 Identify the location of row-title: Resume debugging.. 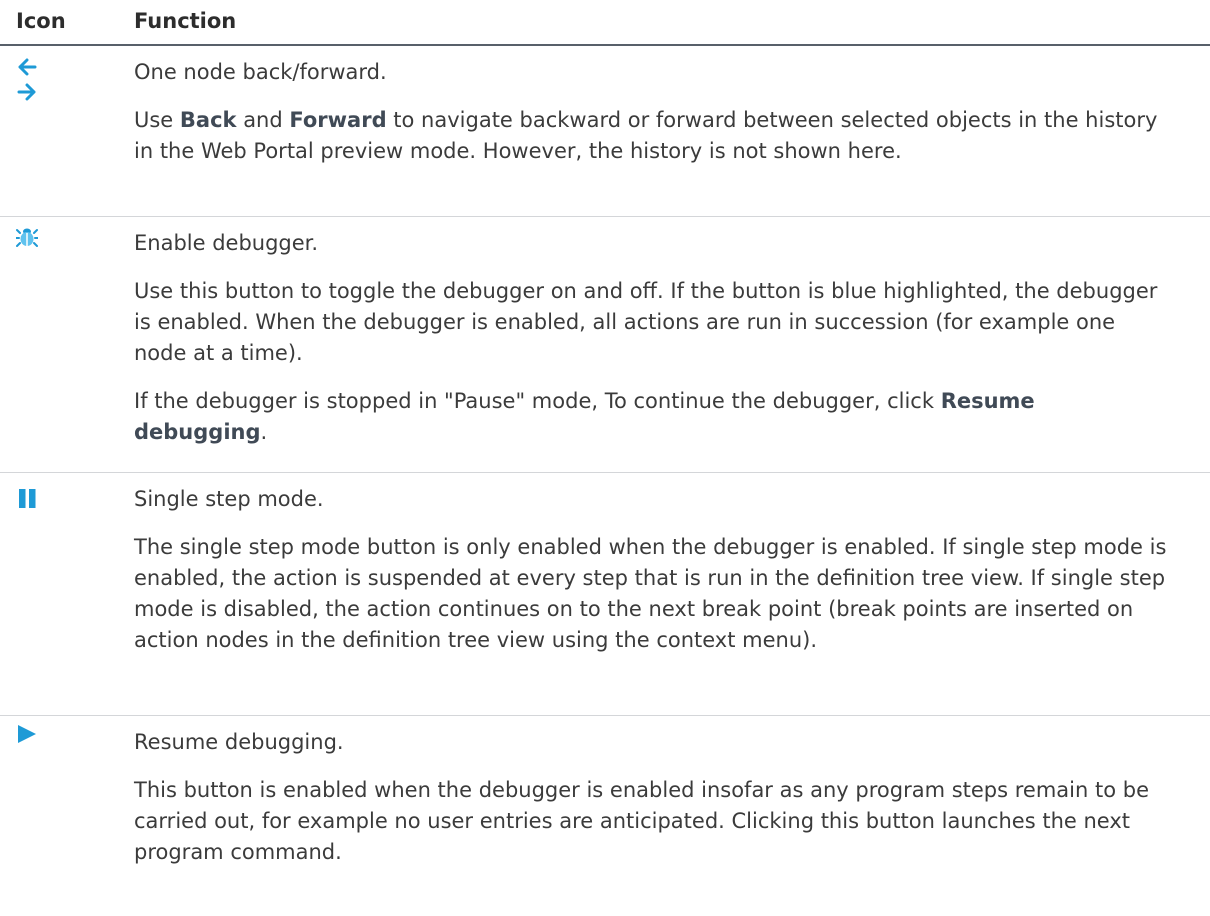
(239, 742).